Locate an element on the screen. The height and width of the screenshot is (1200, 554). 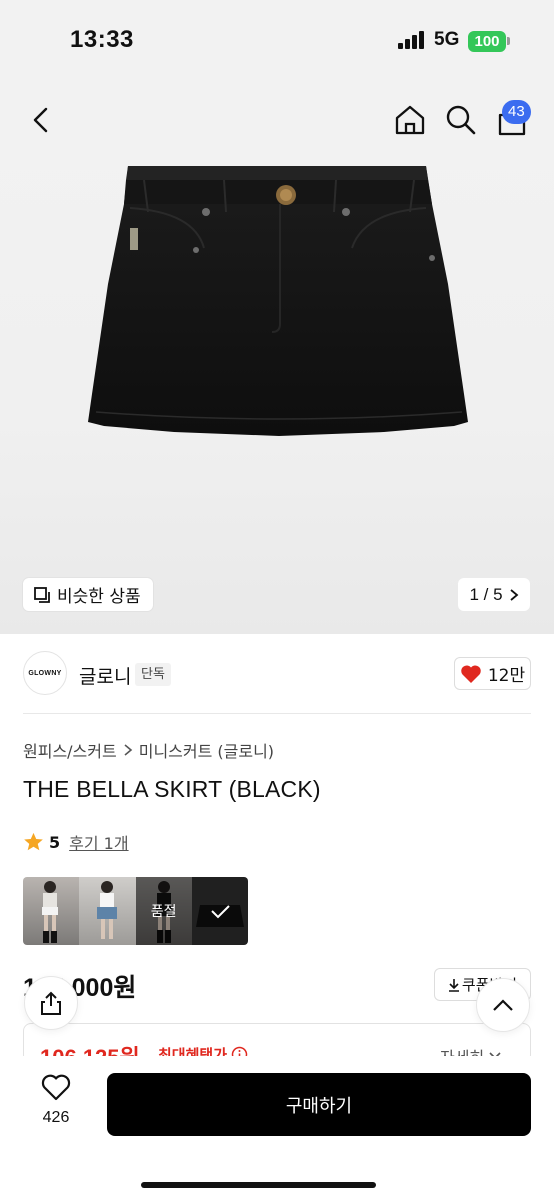
exclusive-badge: 단독 is located at coordinates (153, 674).